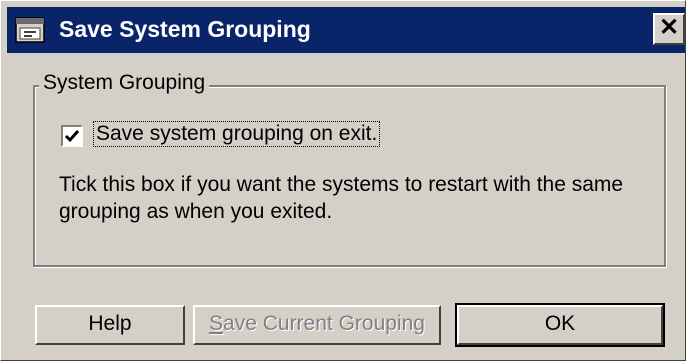 The image size is (686, 361). What do you see at coordinates (216, 323) in the screenshot?
I see `save-current-grouping-mnemonic: S` at bounding box center [216, 323].